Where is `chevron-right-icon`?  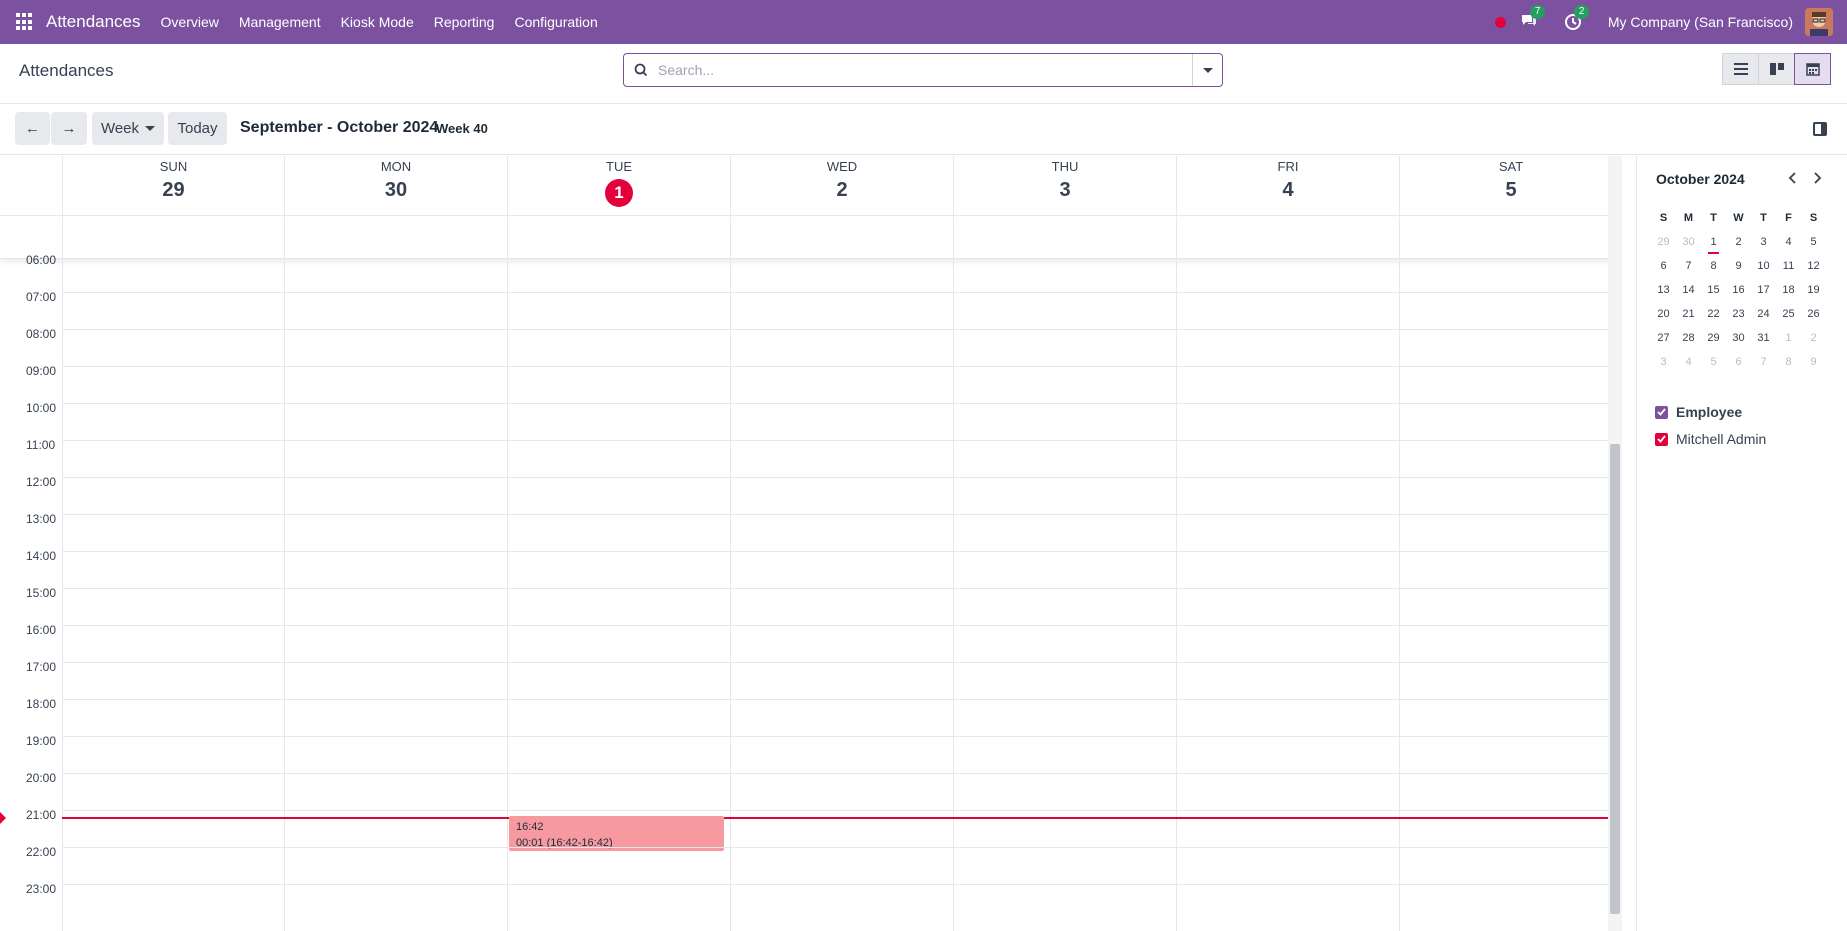
chevron-right-icon is located at coordinates (1818, 178).